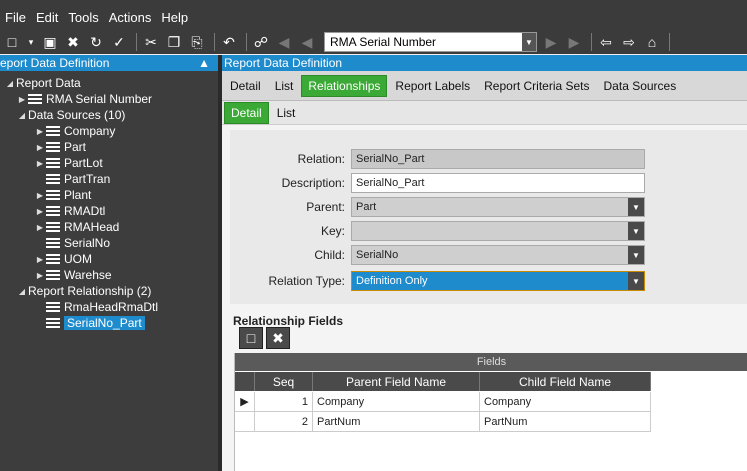 The height and width of the screenshot is (471, 747). Describe the element at coordinates (119, 42) in the screenshot. I see `clear-icon: ✓` at that location.